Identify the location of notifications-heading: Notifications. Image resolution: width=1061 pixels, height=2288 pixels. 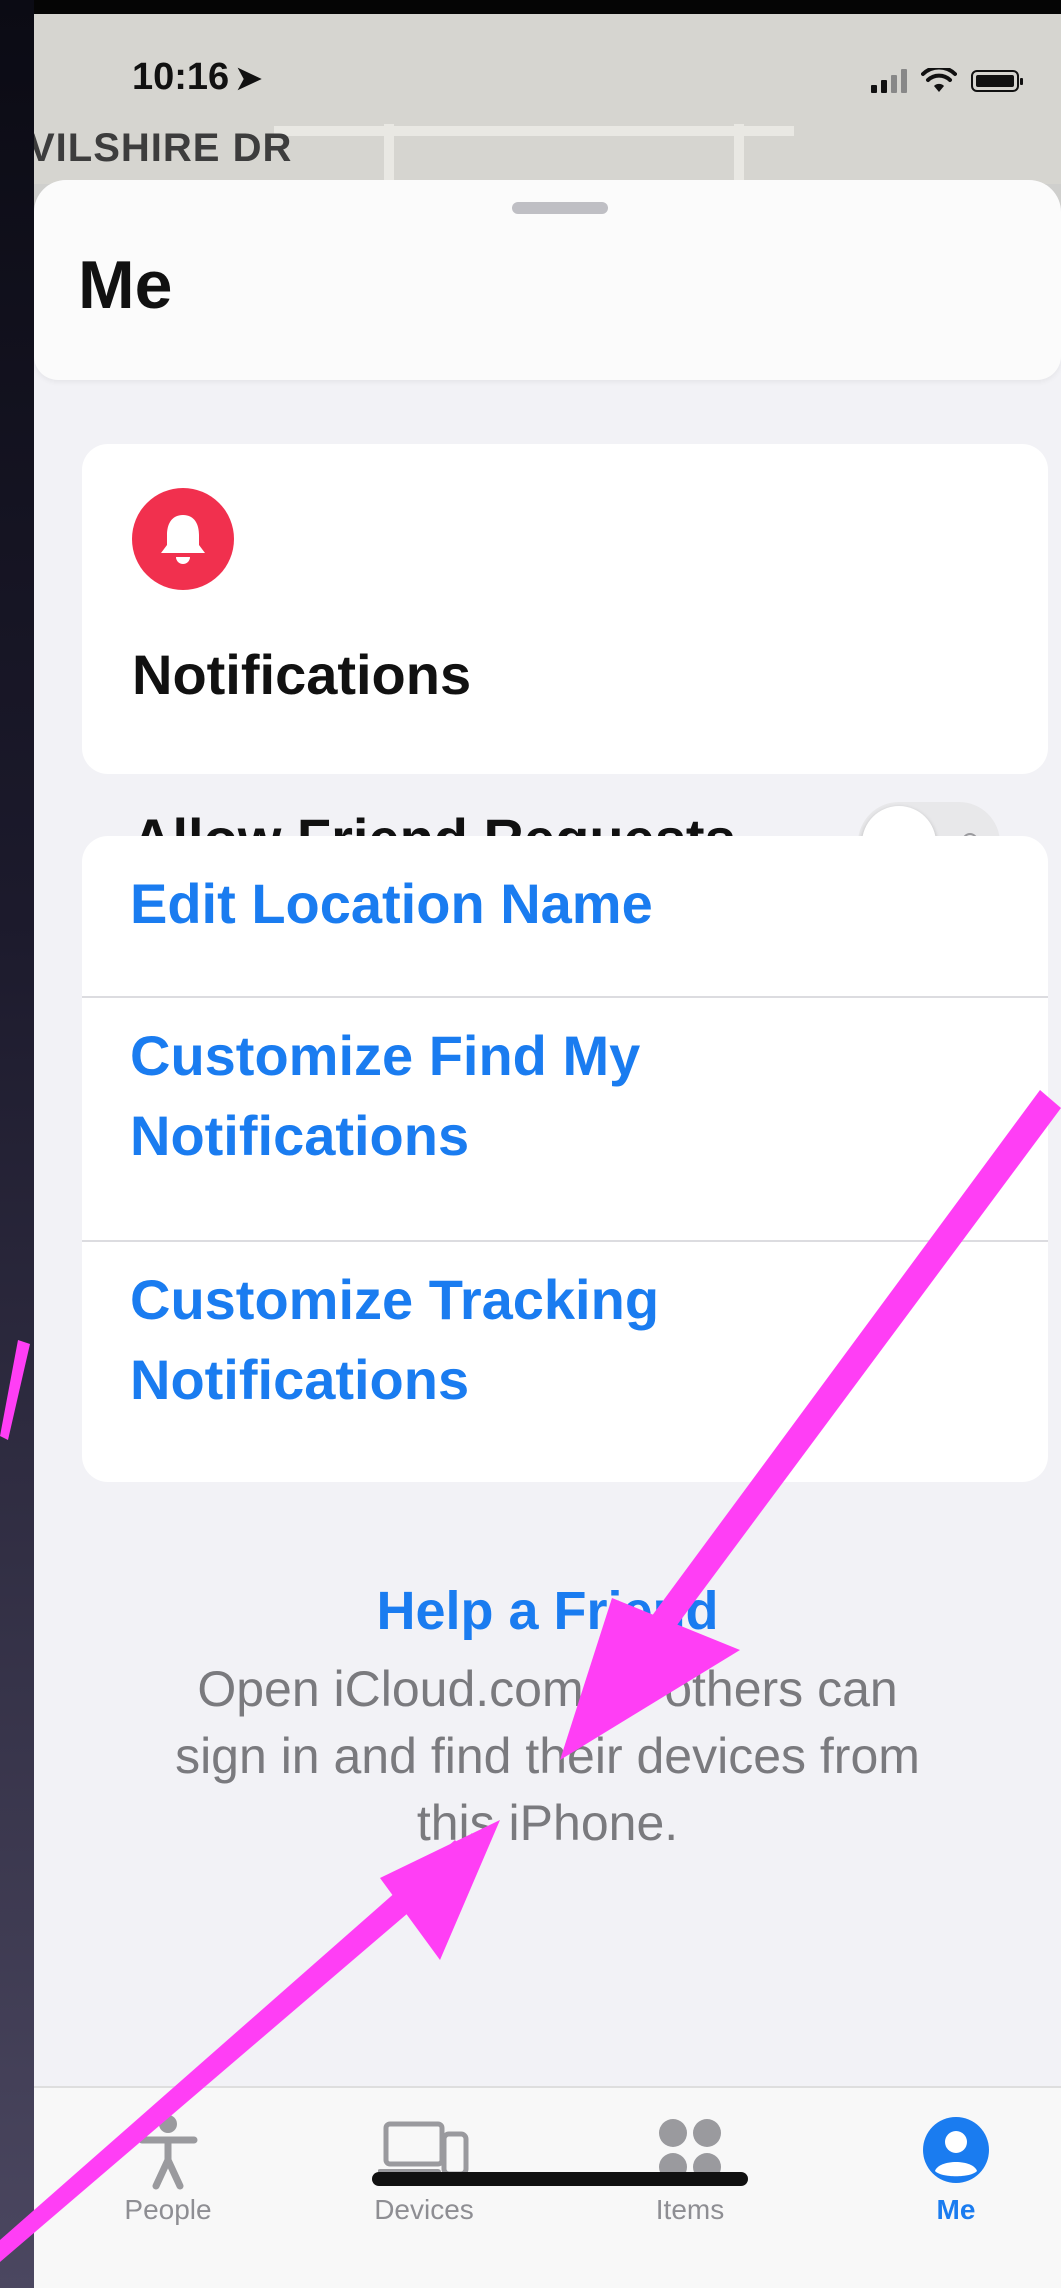
(302, 674).